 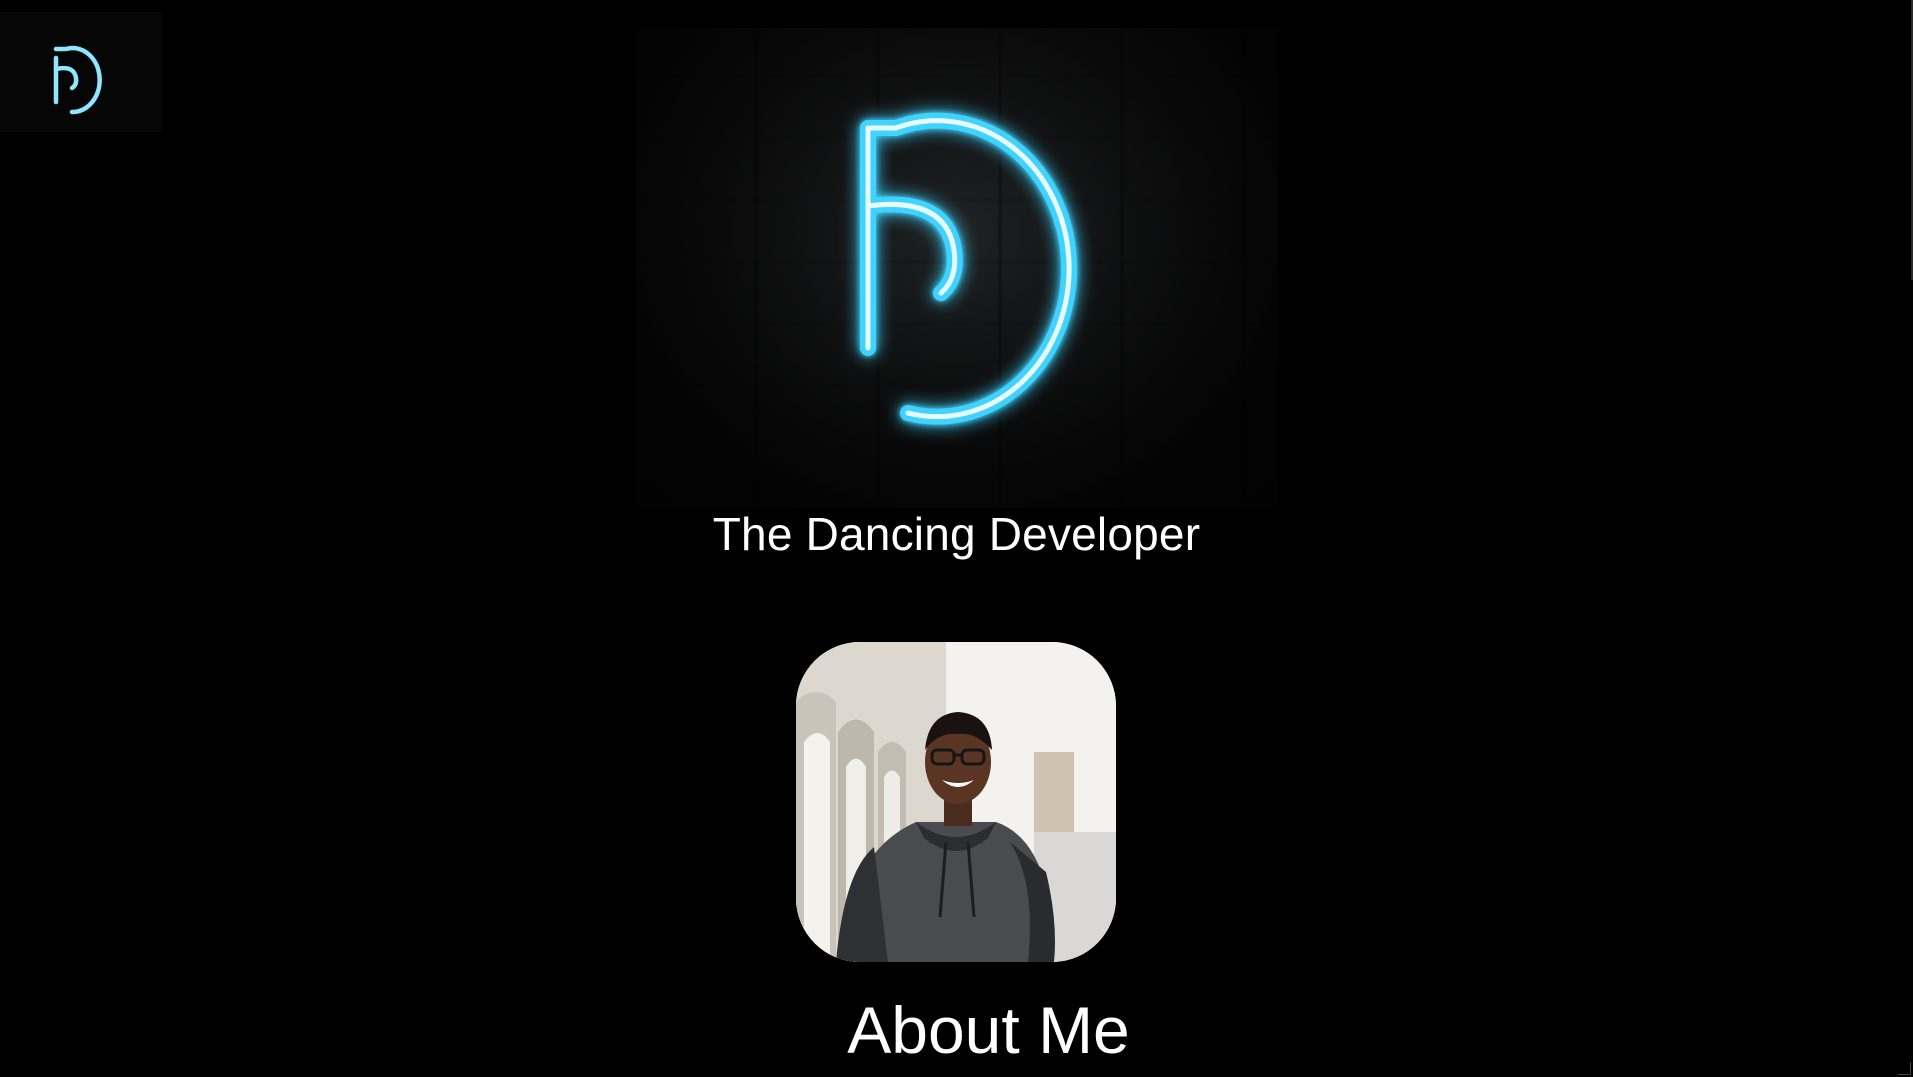 I want to click on neon-dd-monogram-icon, so click(x=969, y=268).